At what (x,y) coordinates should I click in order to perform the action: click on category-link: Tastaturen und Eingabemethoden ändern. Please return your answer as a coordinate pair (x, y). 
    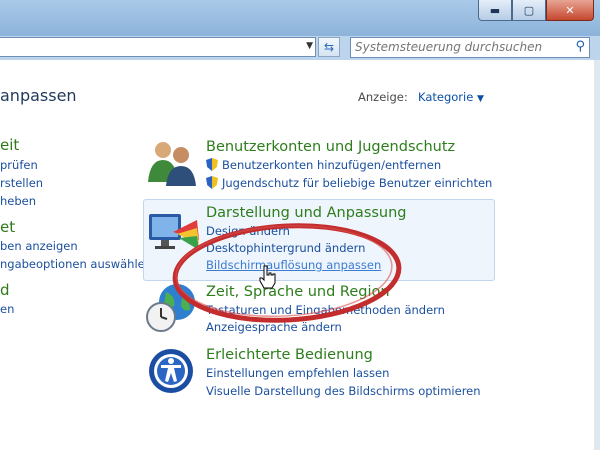
    Looking at the image, I should click on (325, 310).